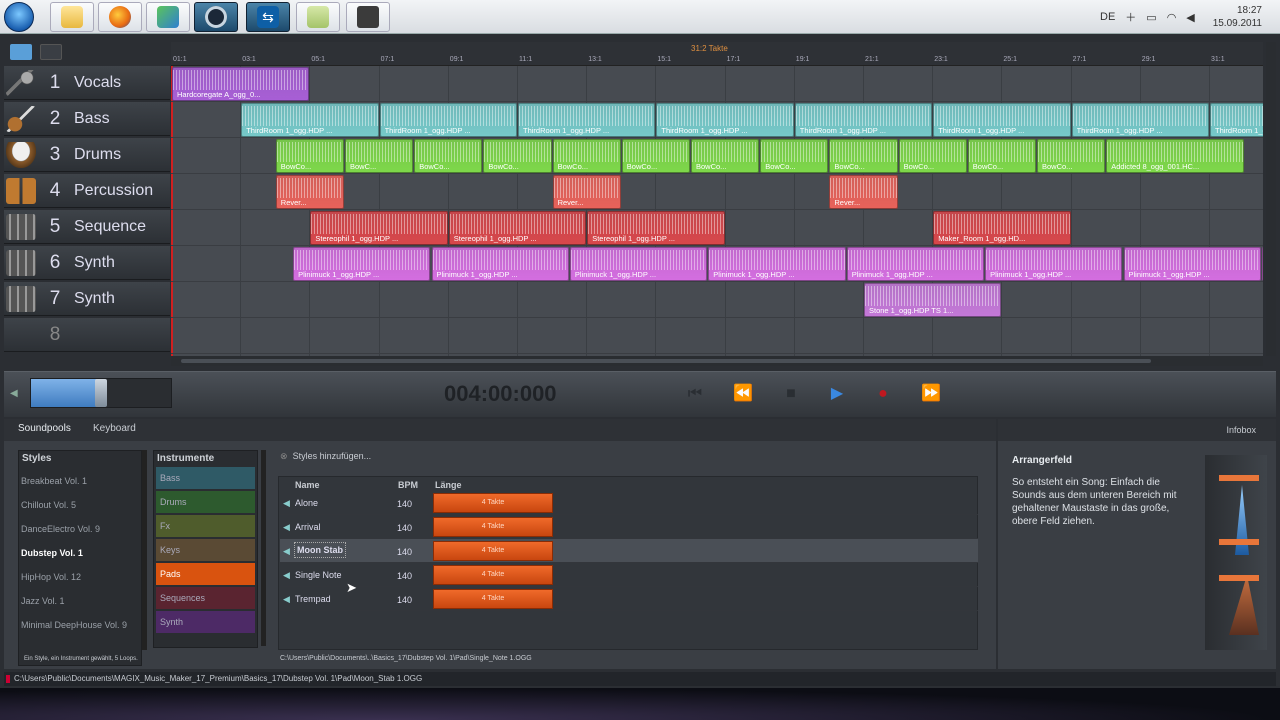 The width and height of the screenshot is (1280, 720). What do you see at coordinates (268, 17) in the screenshot?
I see `teamviewer-taskbar-button: ⇆` at bounding box center [268, 17].